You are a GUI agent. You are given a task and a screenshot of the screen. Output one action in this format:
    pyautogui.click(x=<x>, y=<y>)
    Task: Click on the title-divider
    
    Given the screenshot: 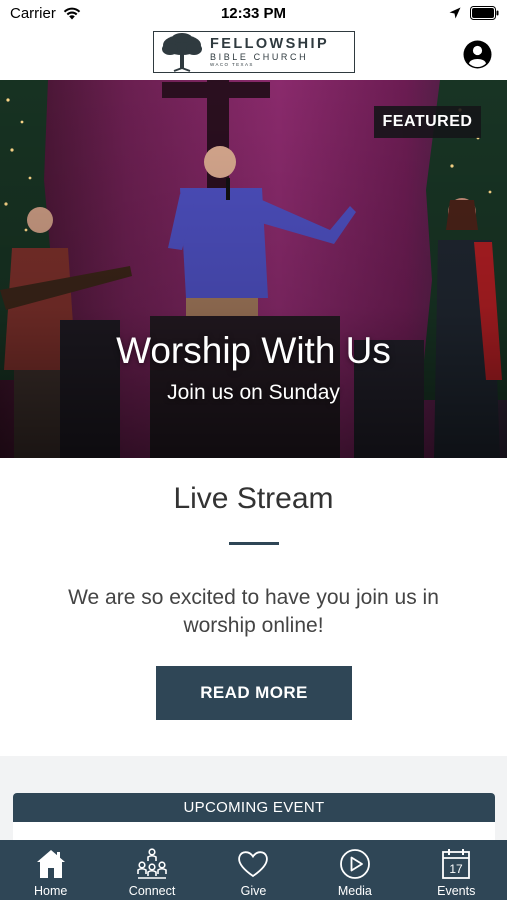 What is the action you would take?
    pyautogui.click(x=254, y=543)
    